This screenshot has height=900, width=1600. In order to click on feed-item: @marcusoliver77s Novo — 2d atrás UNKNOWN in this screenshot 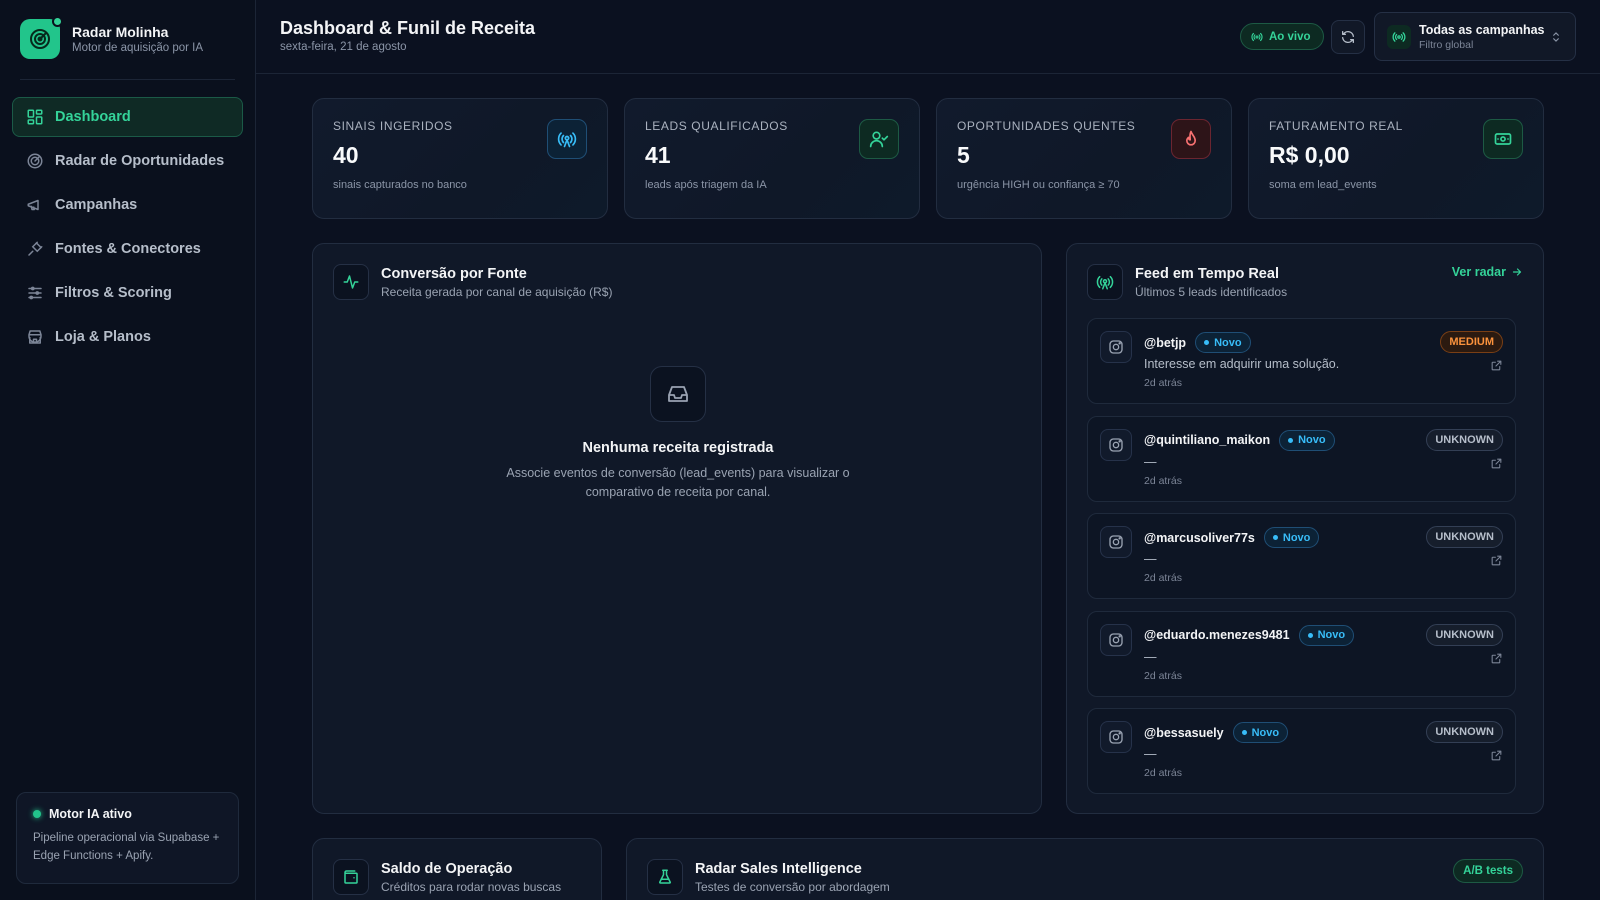, I will do `click(1301, 556)`.